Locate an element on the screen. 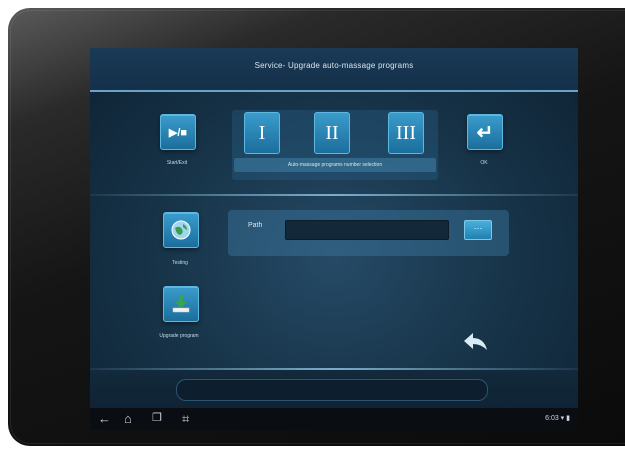 The height and width of the screenshot is (450, 625). start-exit-button: ▶/■ is located at coordinates (178, 132).